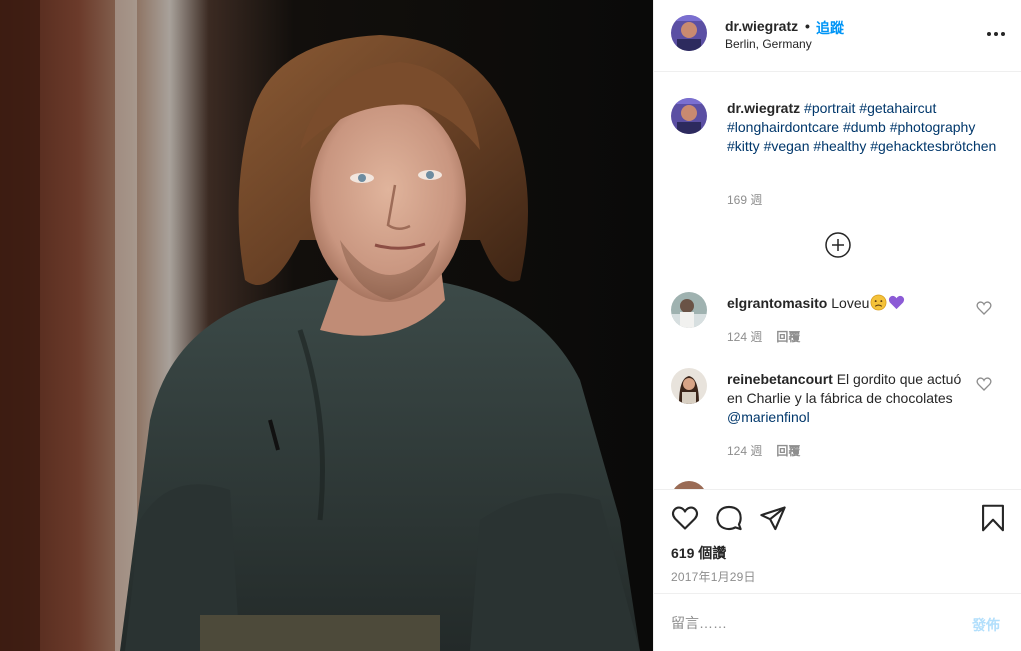 The height and width of the screenshot is (651, 1021). Describe the element at coordinates (806, 623) in the screenshot. I see `comment-input` at that location.